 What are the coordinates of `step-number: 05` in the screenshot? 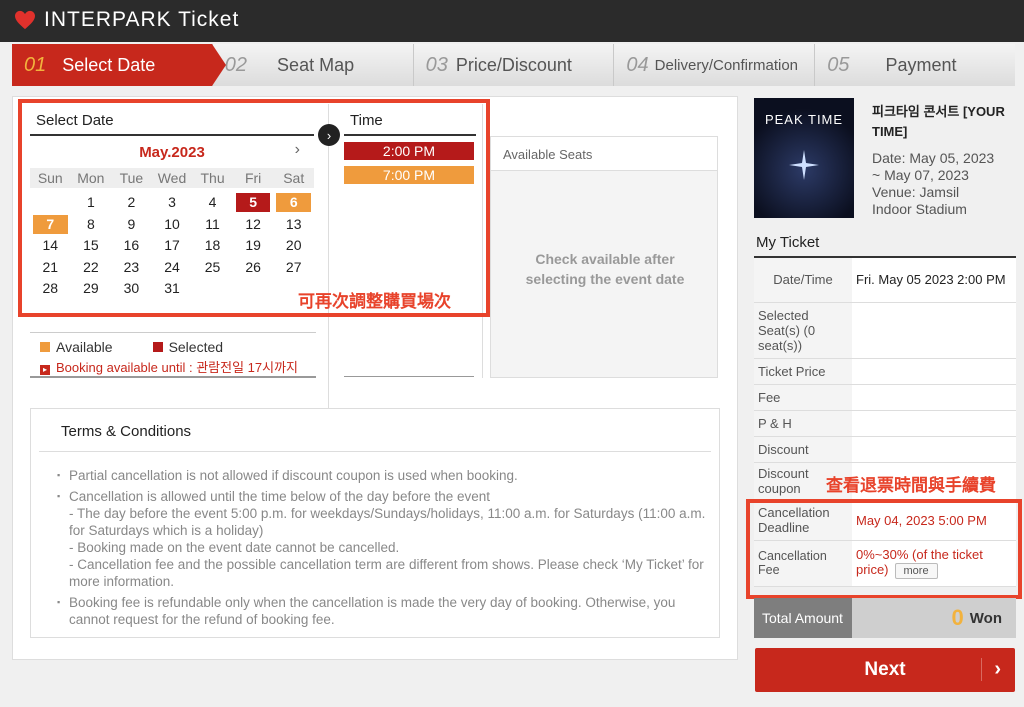 It's located at (838, 64).